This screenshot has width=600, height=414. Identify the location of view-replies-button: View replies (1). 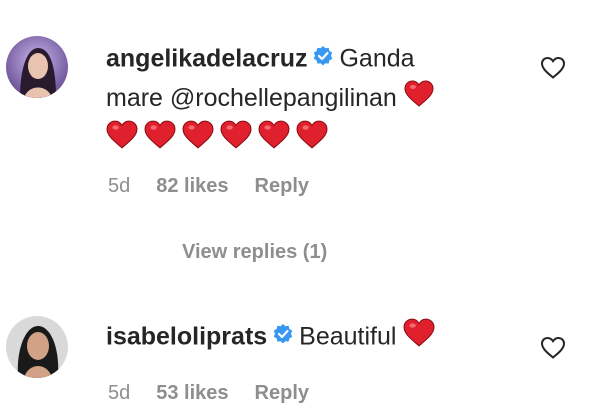
(254, 252).